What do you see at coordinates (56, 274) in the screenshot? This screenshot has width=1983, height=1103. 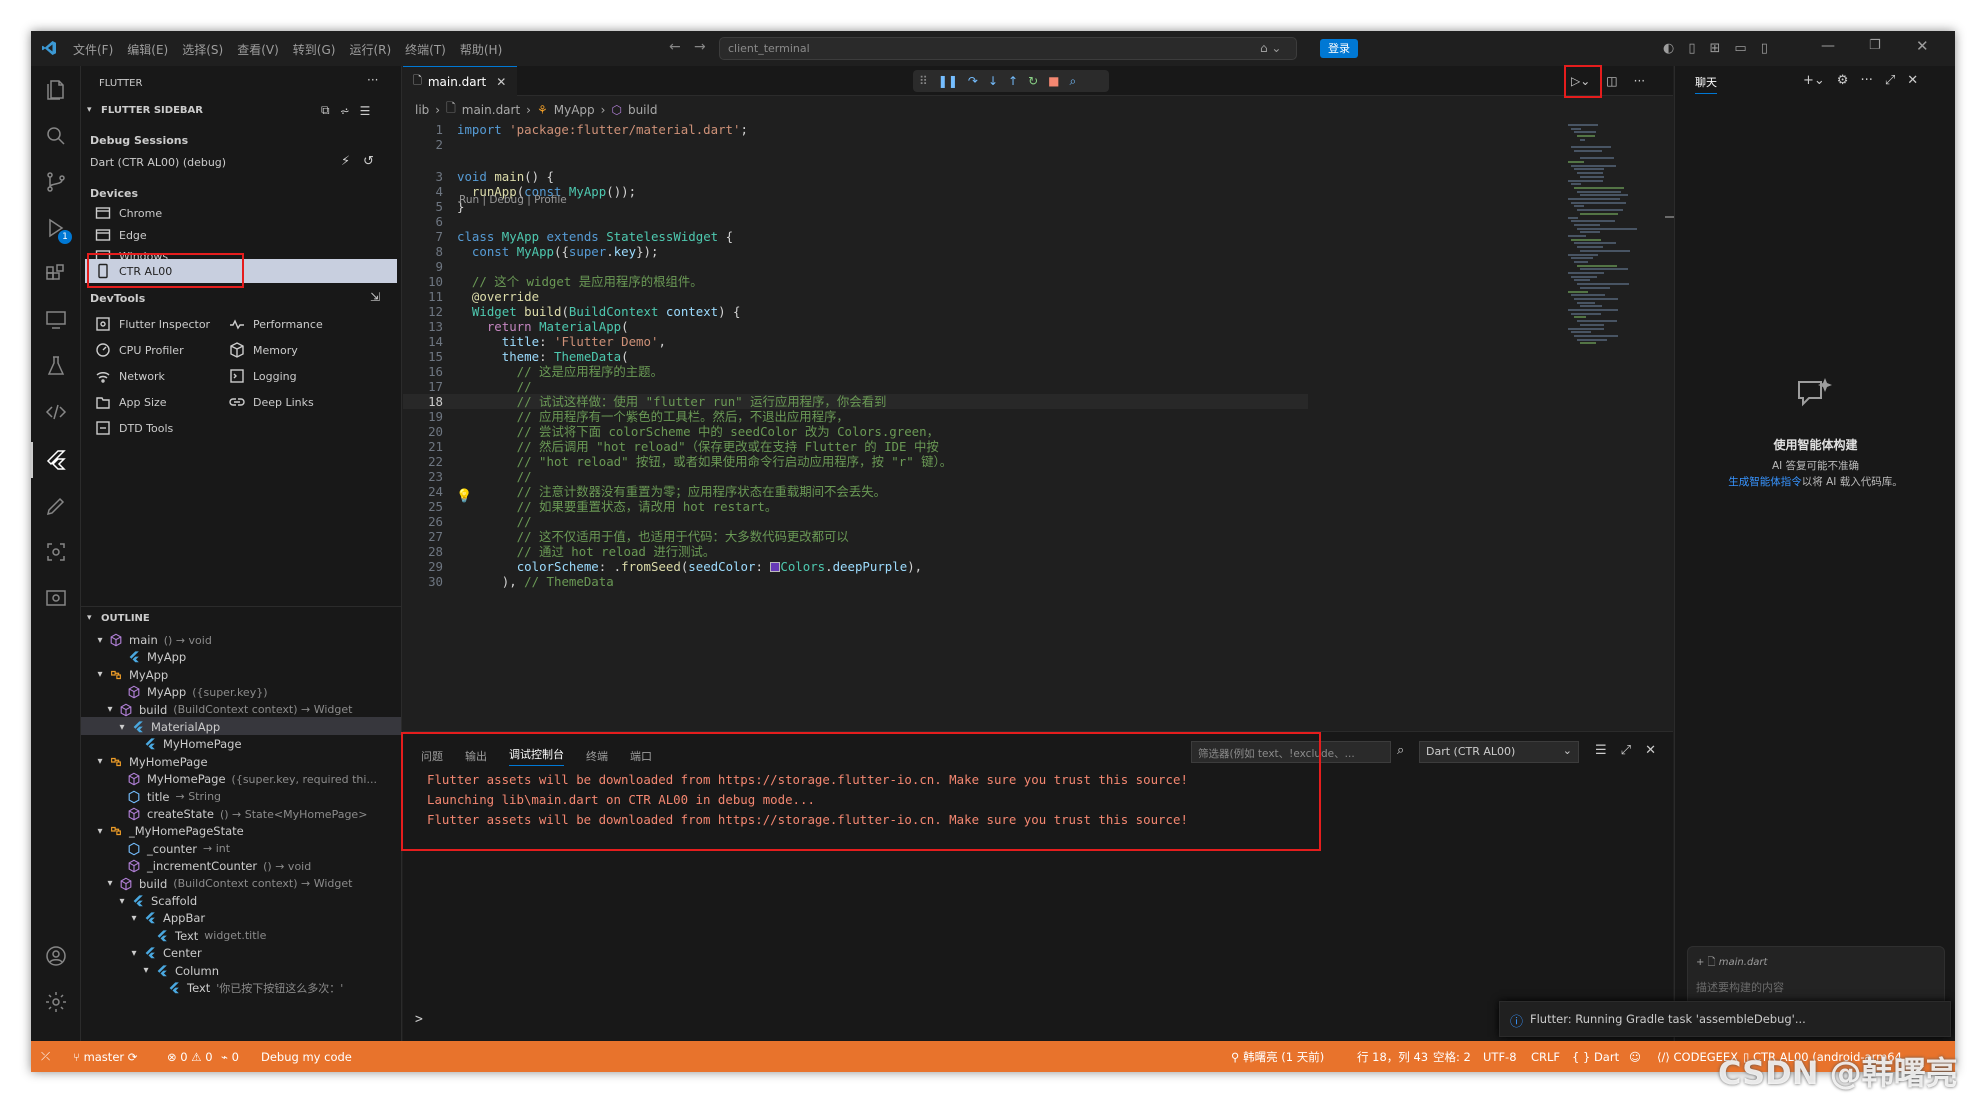 I see `extensions-icon` at bounding box center [56, 274].